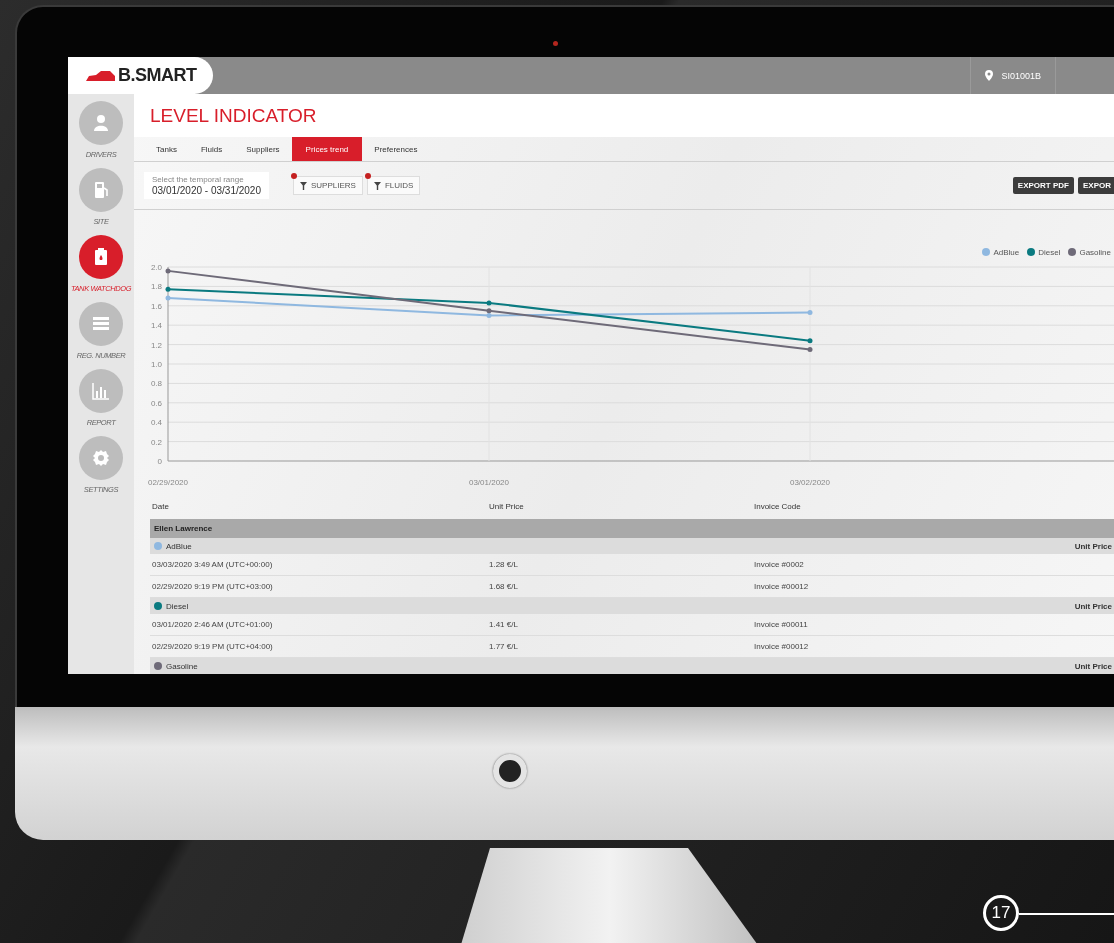  I want to click on table-cell-text: 1.68 €/L, so click(504, 586).